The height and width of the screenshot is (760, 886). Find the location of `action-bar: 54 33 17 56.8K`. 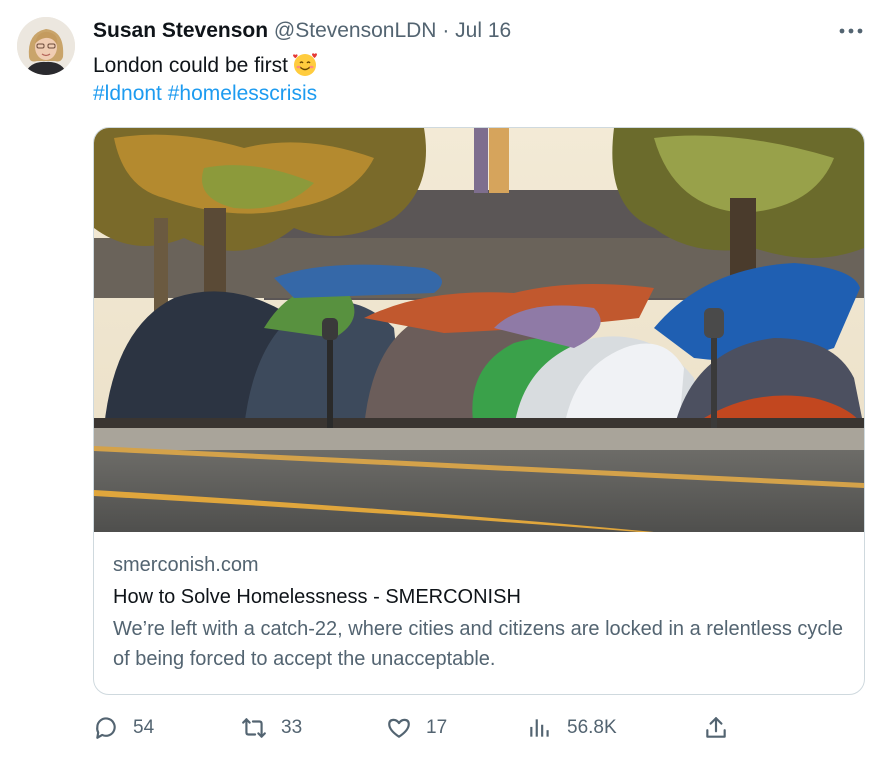

action-bar: 54 33 17 56.8K is located at coordinates (478, 728).